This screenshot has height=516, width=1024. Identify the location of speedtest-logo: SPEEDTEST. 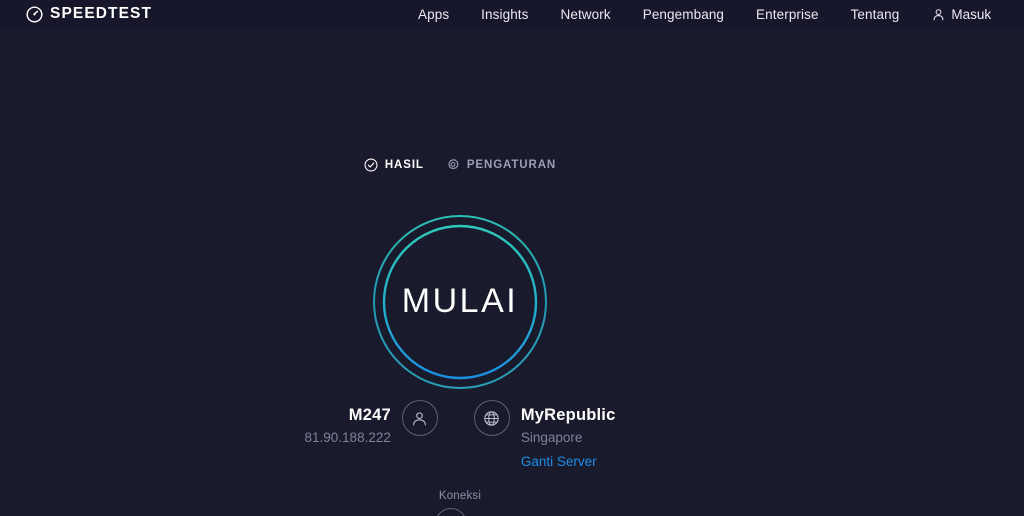
(89, 14).